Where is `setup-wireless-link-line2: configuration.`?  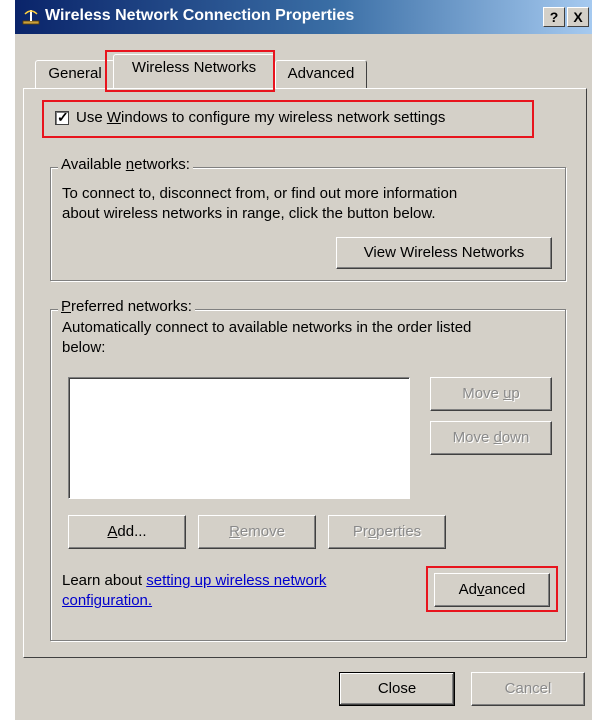 setup-wireless-link-line2: configuration. is located at coordinates (107, 600).